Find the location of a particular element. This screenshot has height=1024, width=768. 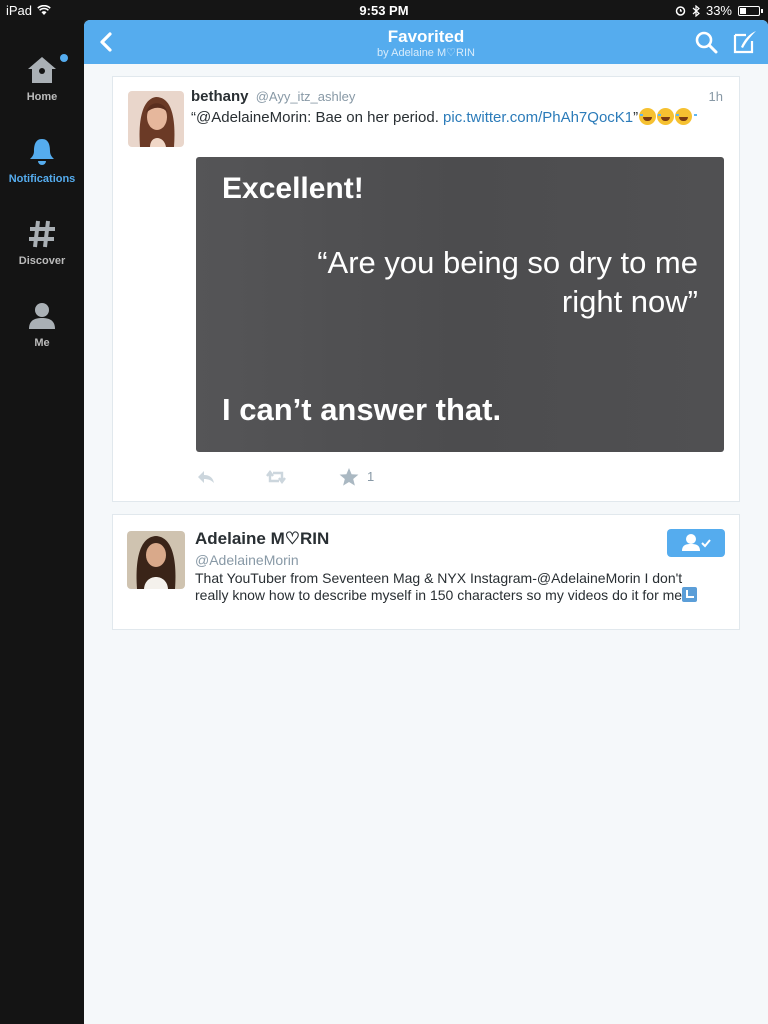

tweet-author-name: bethany is located at coordinates (220, 96).